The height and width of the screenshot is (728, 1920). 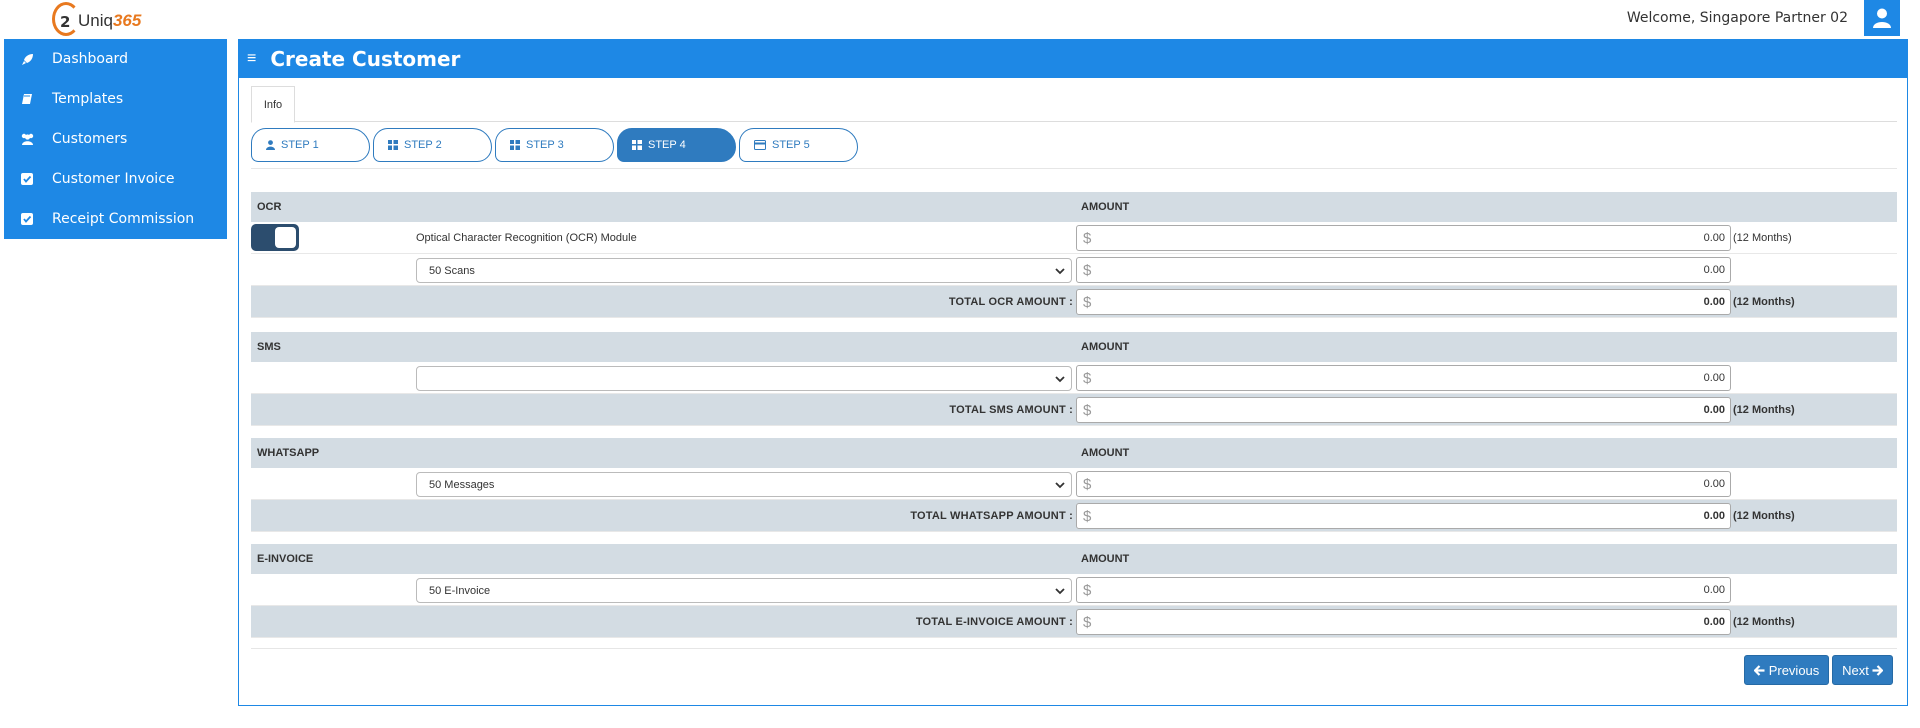 I want to click on sidebar-item-customer-invoice: Customer Invoice, so click(x=115, y=179).